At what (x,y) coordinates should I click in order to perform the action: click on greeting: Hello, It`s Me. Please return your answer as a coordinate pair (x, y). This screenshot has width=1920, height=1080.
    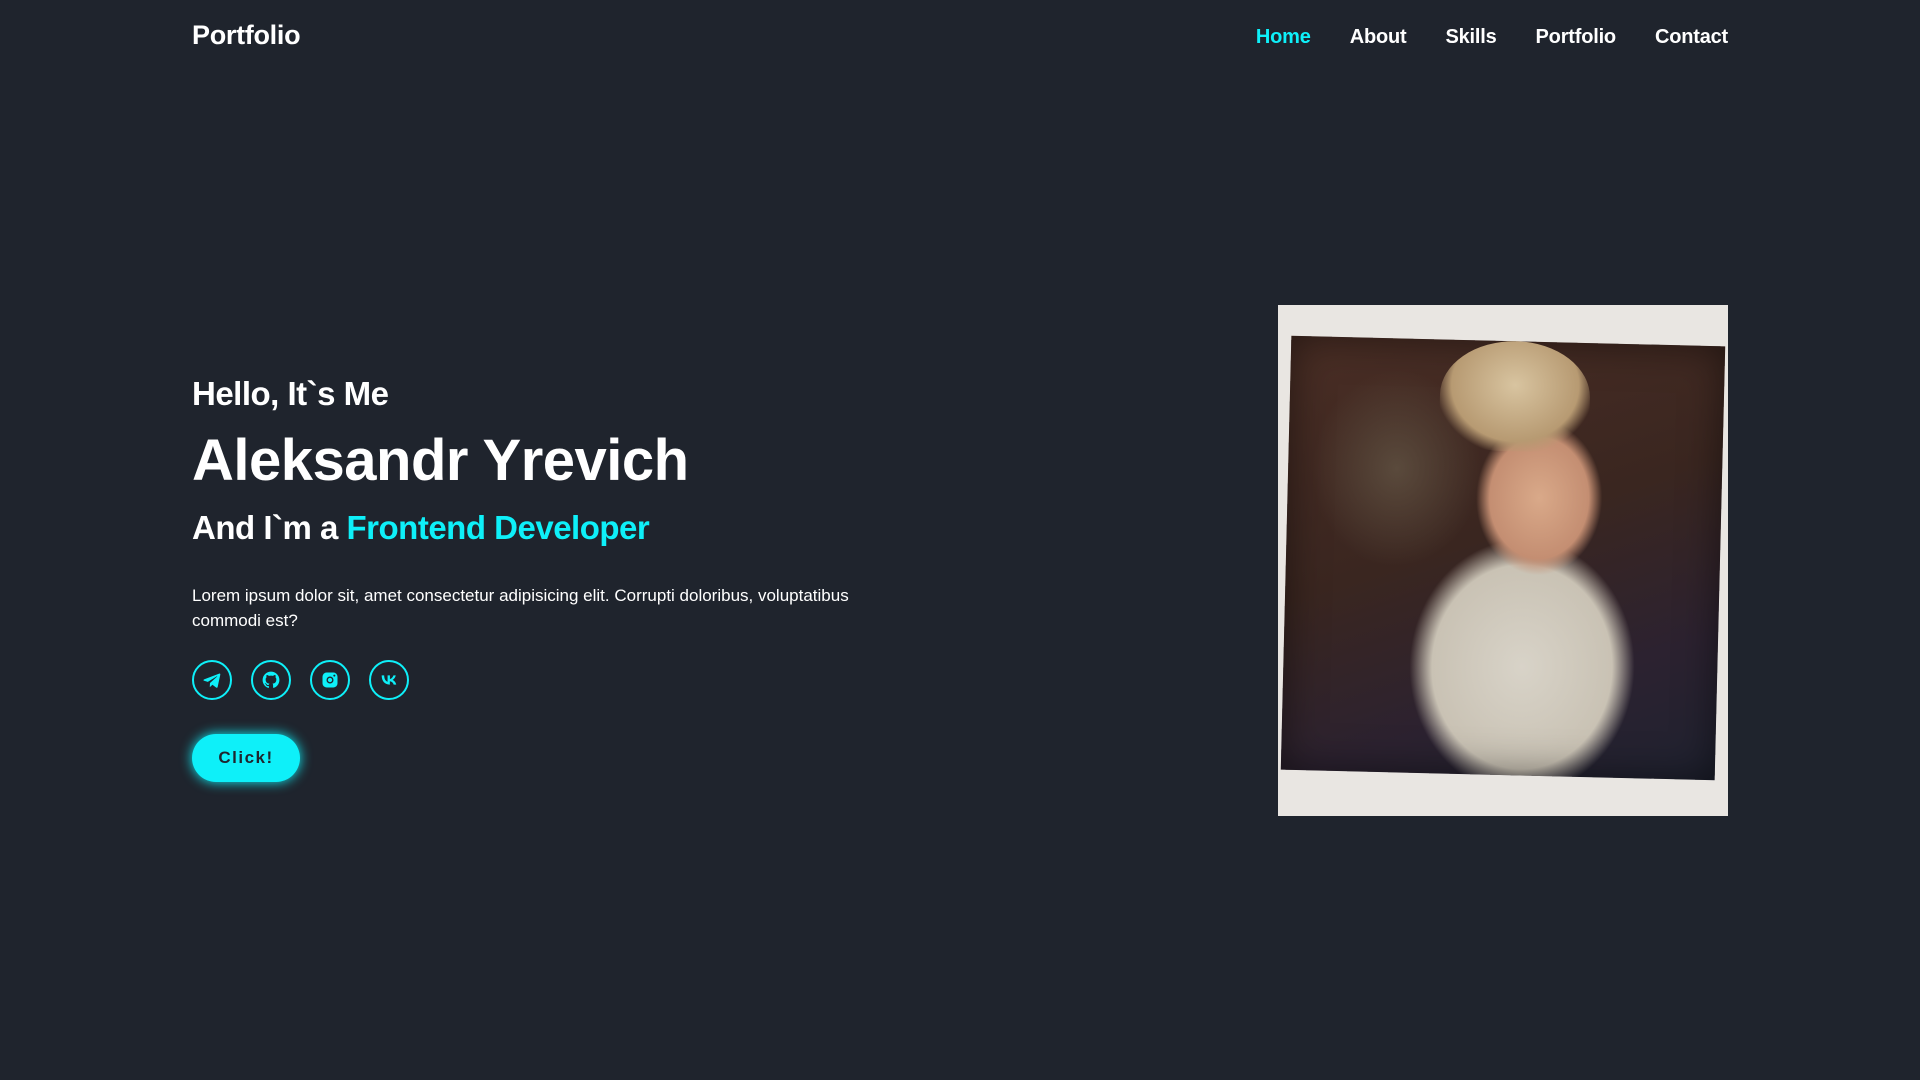
    Looking at the image, I should click on (290, 393).